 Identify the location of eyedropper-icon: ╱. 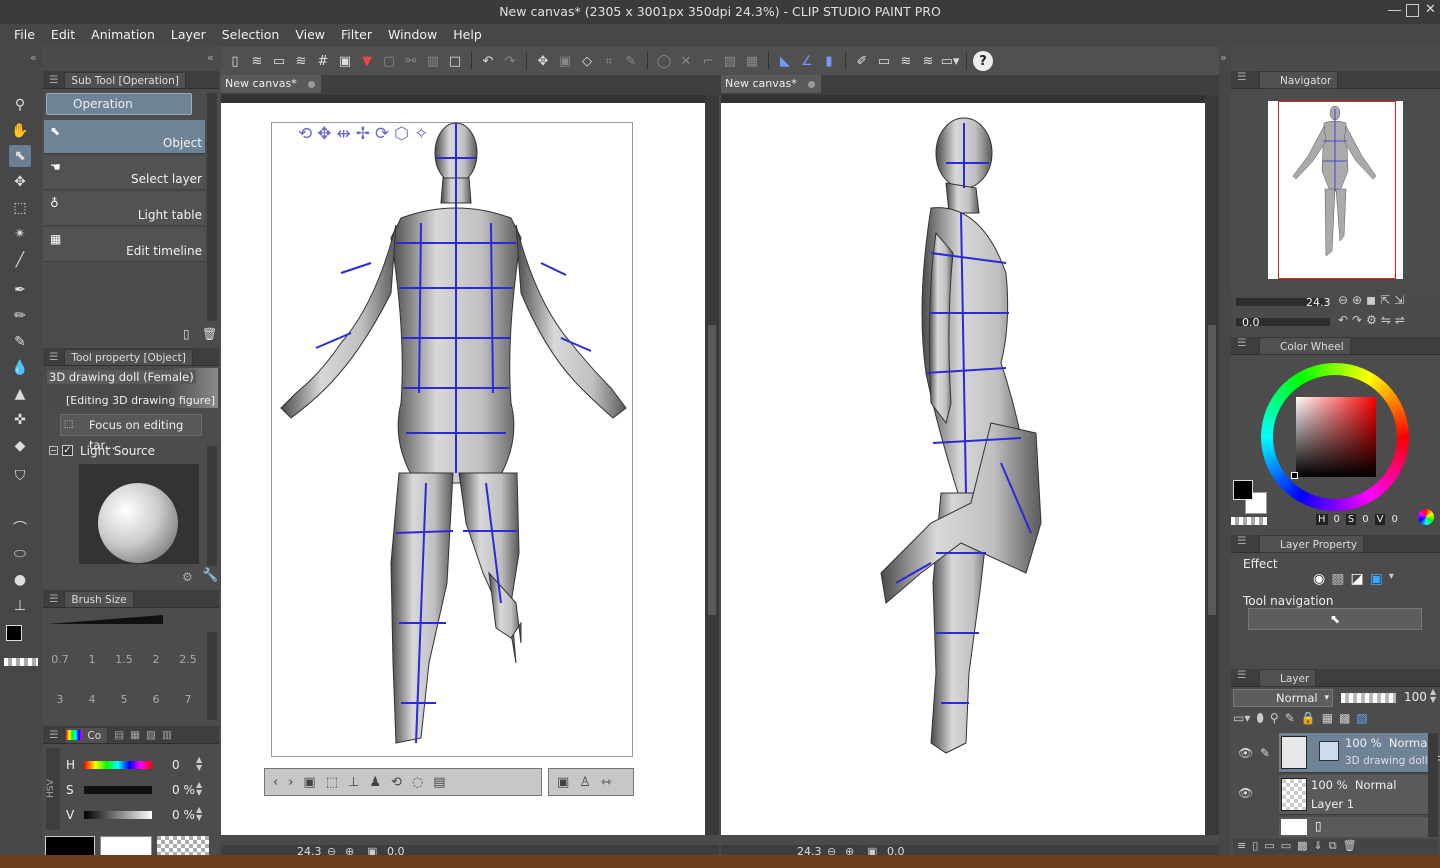
(20, 260).